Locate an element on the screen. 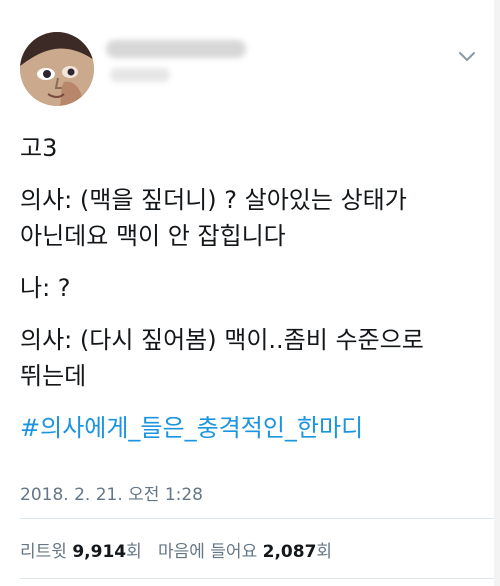  retweet-label: 리트윗 is located at coordinates (43, 552).